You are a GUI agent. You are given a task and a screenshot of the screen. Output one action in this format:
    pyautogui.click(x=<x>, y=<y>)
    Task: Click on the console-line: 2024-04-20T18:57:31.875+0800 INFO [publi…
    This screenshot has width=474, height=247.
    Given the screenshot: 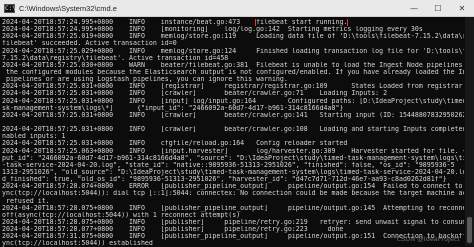 What is the action you would take?
    pyautogui.click(x=233, y=237)
    